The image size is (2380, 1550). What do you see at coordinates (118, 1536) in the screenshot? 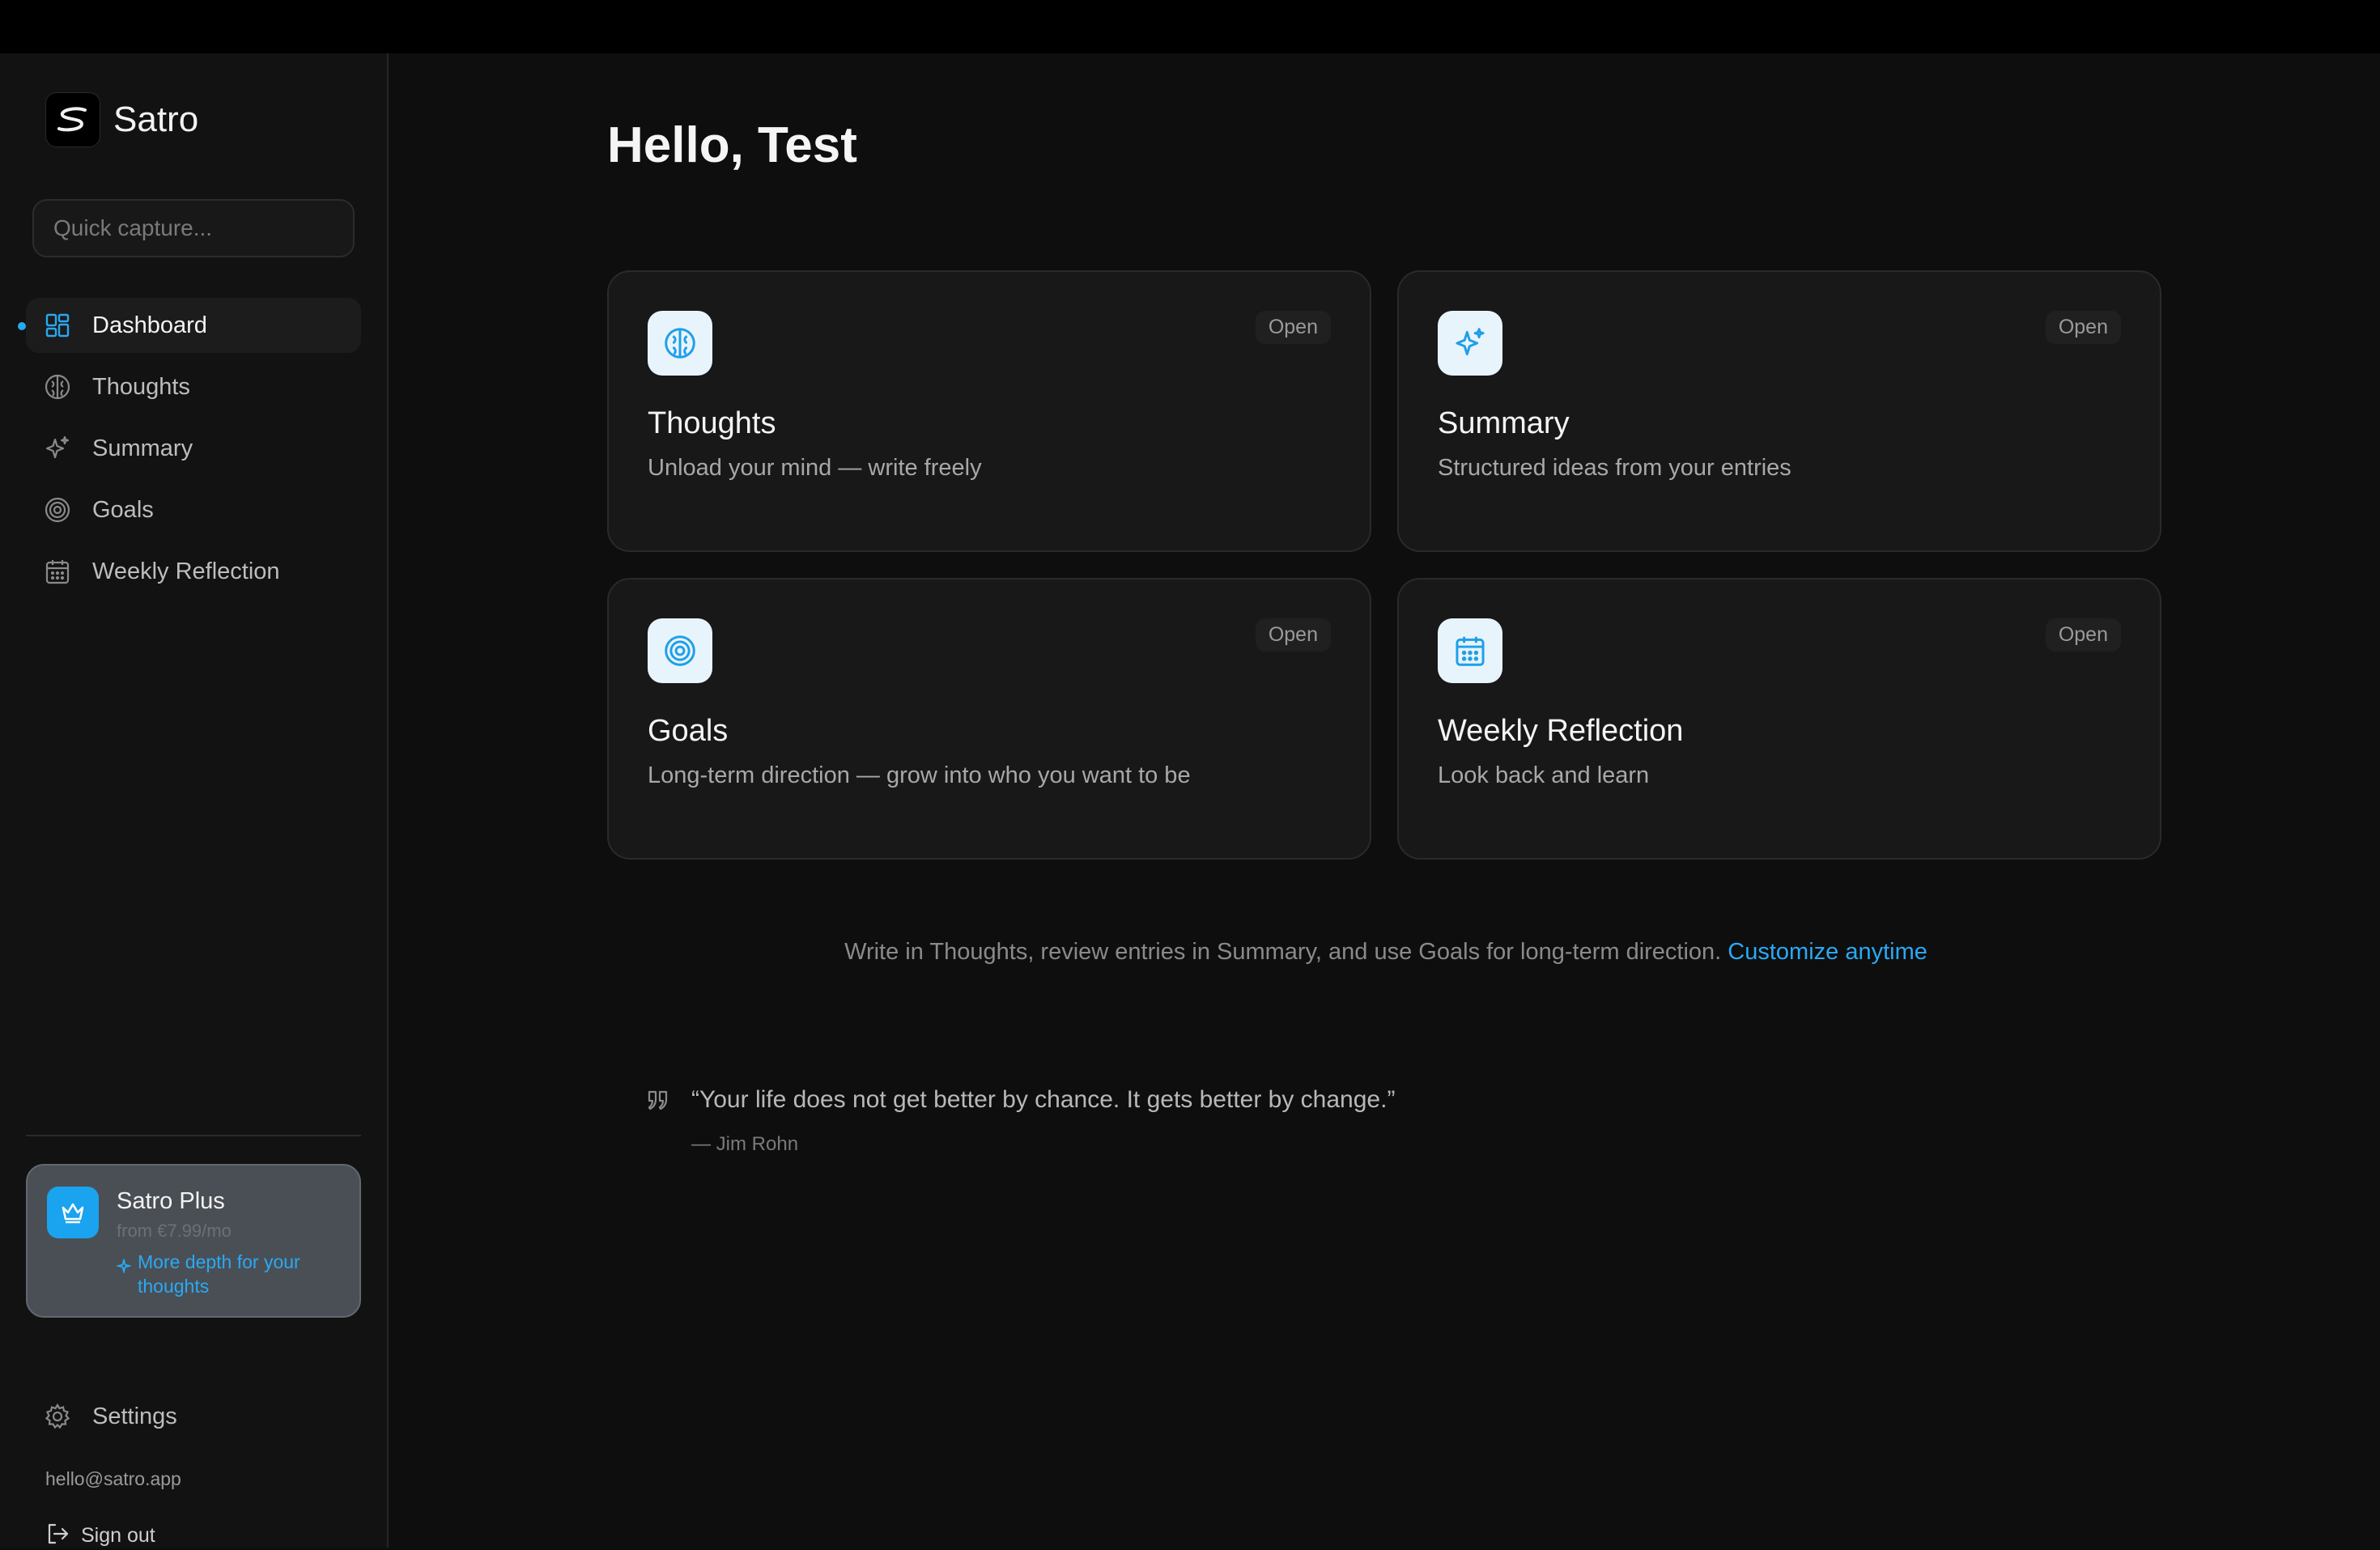
I see `sign-out-label: Sign out` at bounding box center [118, 1536].